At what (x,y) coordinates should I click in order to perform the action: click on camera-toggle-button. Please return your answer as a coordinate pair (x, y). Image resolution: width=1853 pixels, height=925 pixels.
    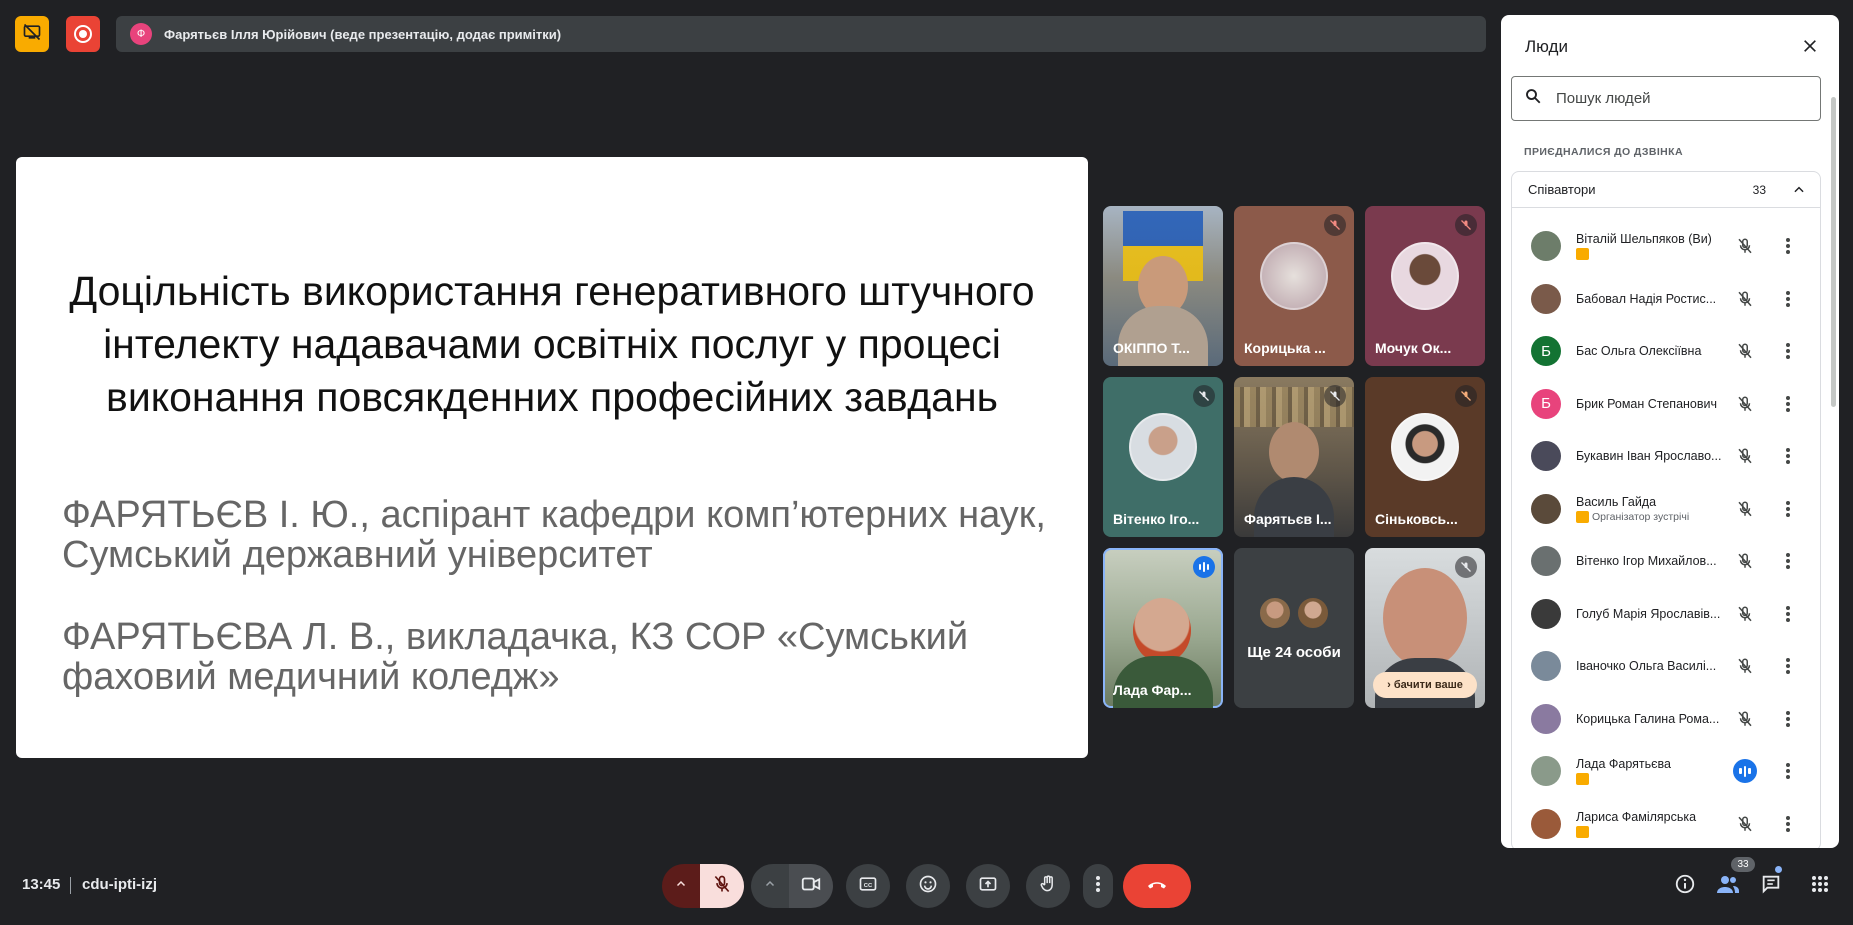
    Looking at the image, I should click on (811, 886).